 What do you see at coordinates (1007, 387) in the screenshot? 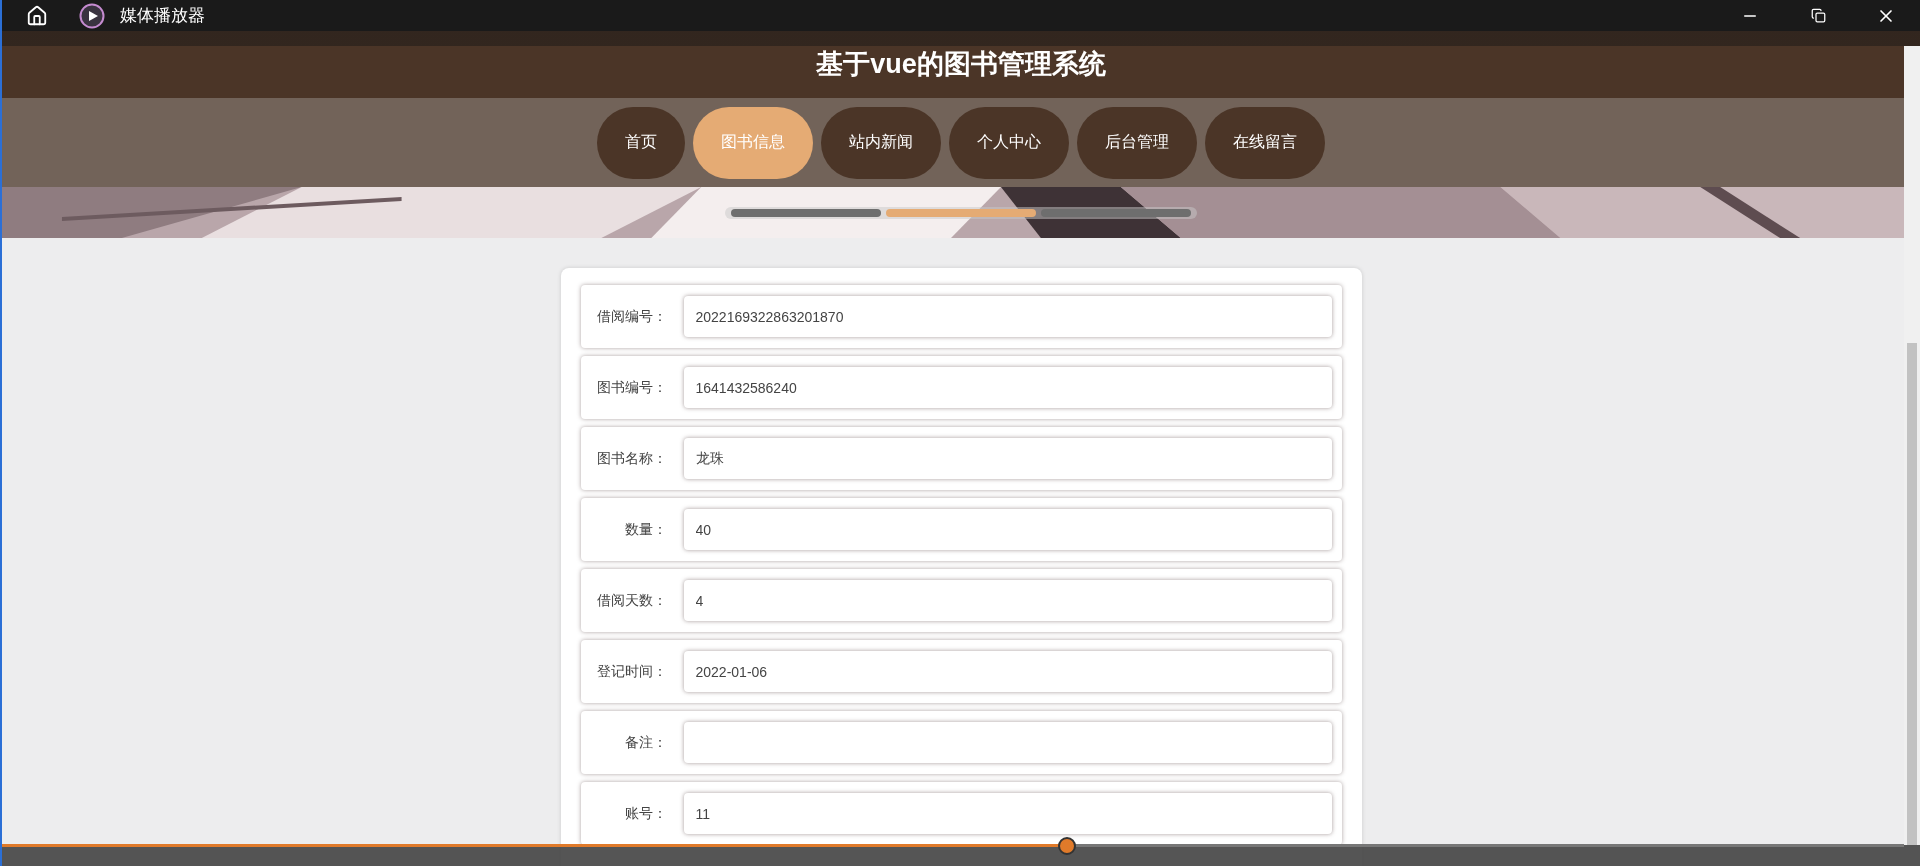
I see `input-field: 1641432586240` at bounding box center [1007, 387].